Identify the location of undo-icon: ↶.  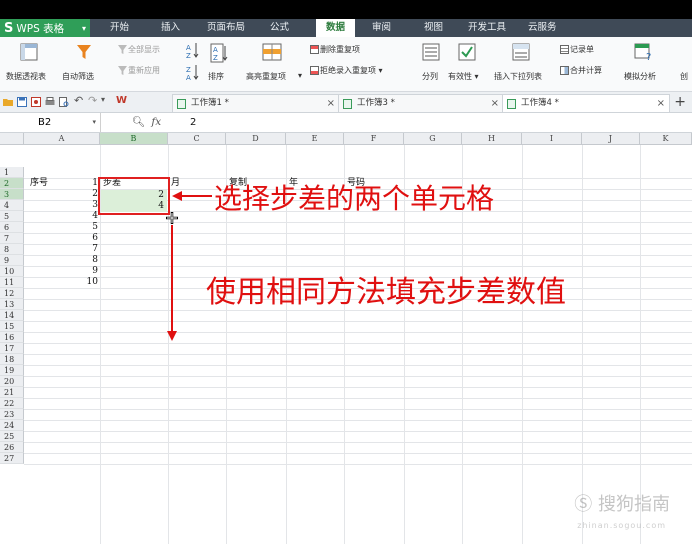
(79, 100).